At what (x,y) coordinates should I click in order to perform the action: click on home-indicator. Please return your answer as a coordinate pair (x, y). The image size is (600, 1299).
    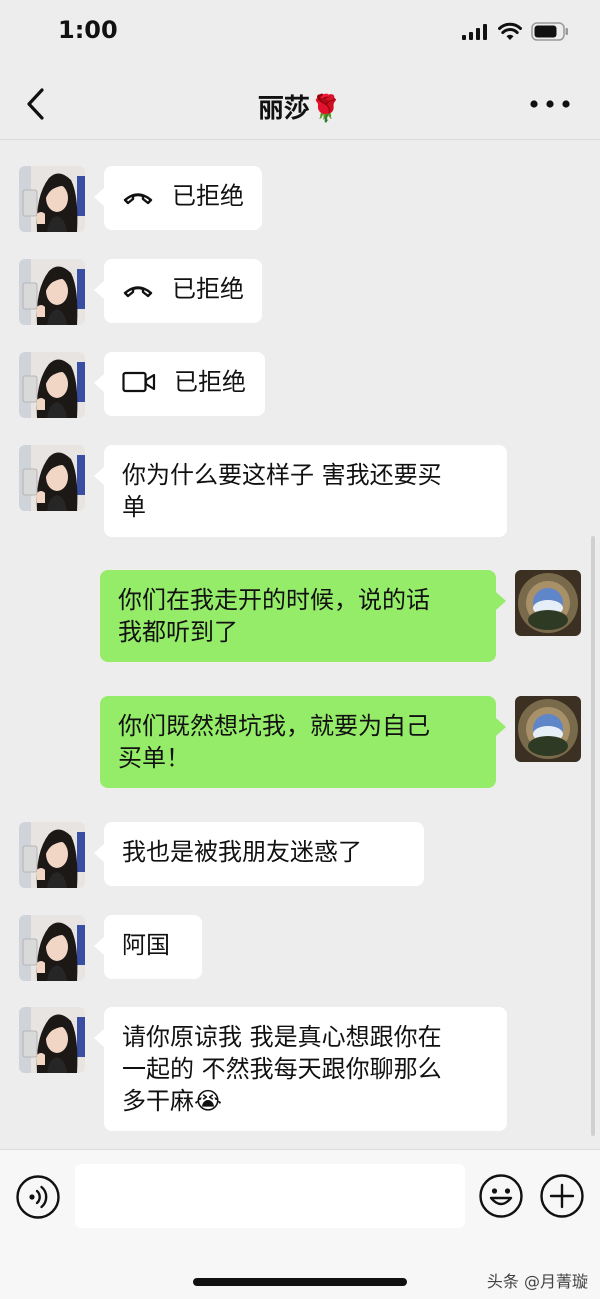
    Looking at the image, I should click on (300, 1282).